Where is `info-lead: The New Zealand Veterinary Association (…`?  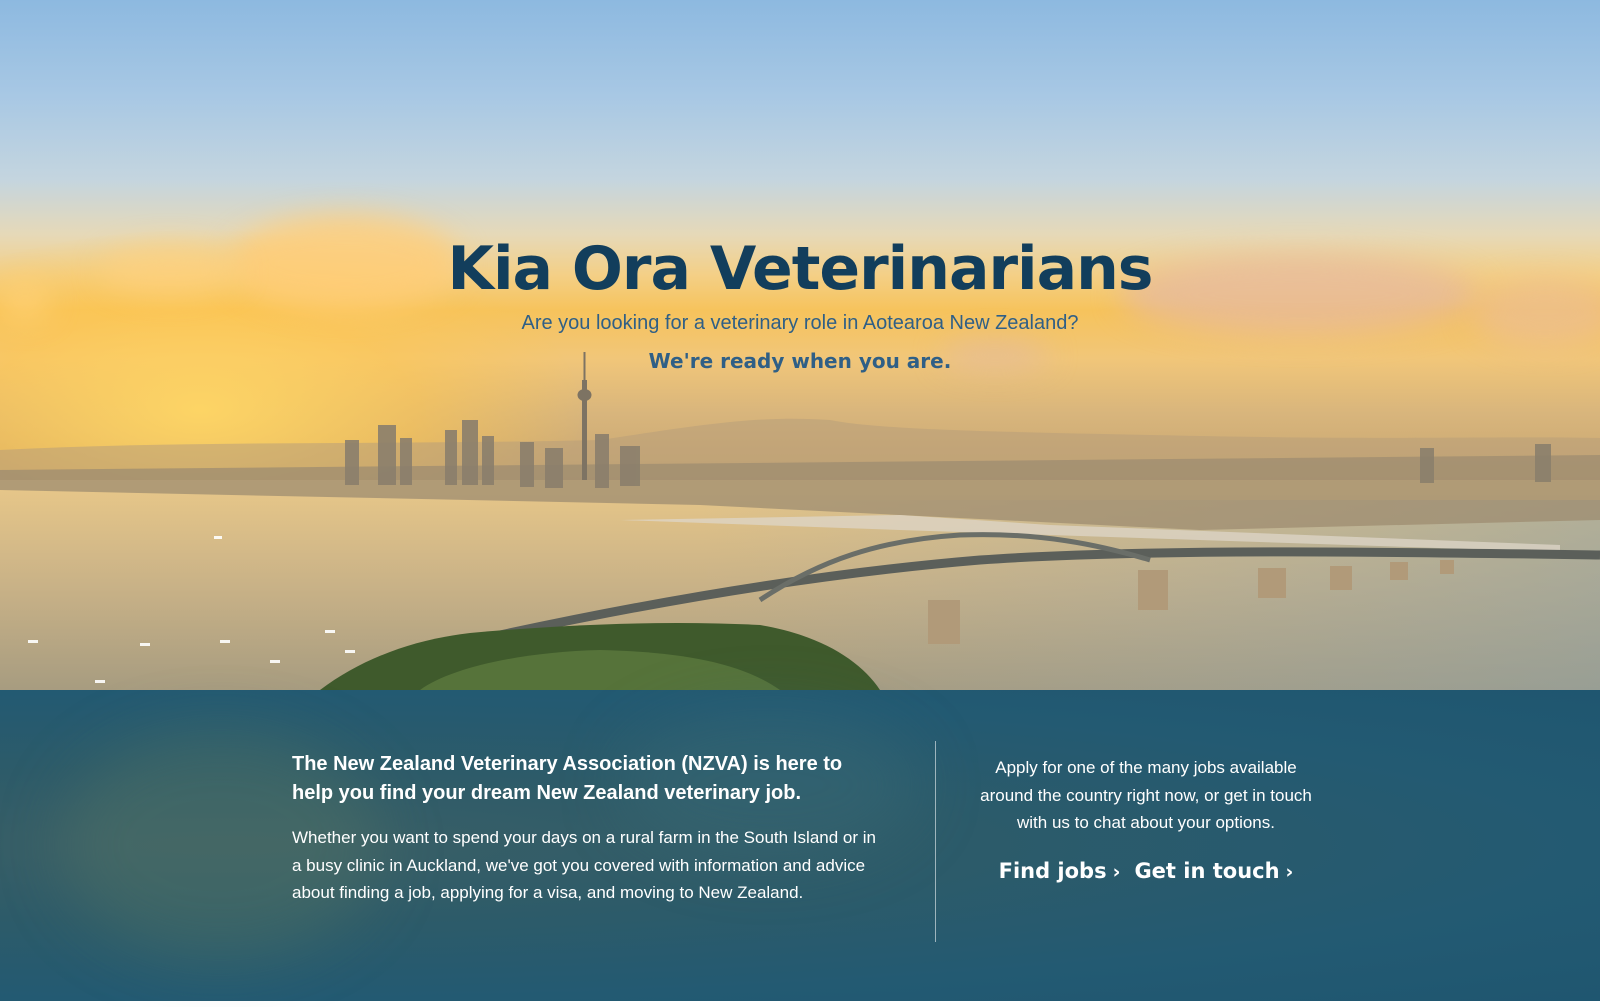
info-lead: The New Zealand Veterinary Association (… is located at coordinates (567, 778).